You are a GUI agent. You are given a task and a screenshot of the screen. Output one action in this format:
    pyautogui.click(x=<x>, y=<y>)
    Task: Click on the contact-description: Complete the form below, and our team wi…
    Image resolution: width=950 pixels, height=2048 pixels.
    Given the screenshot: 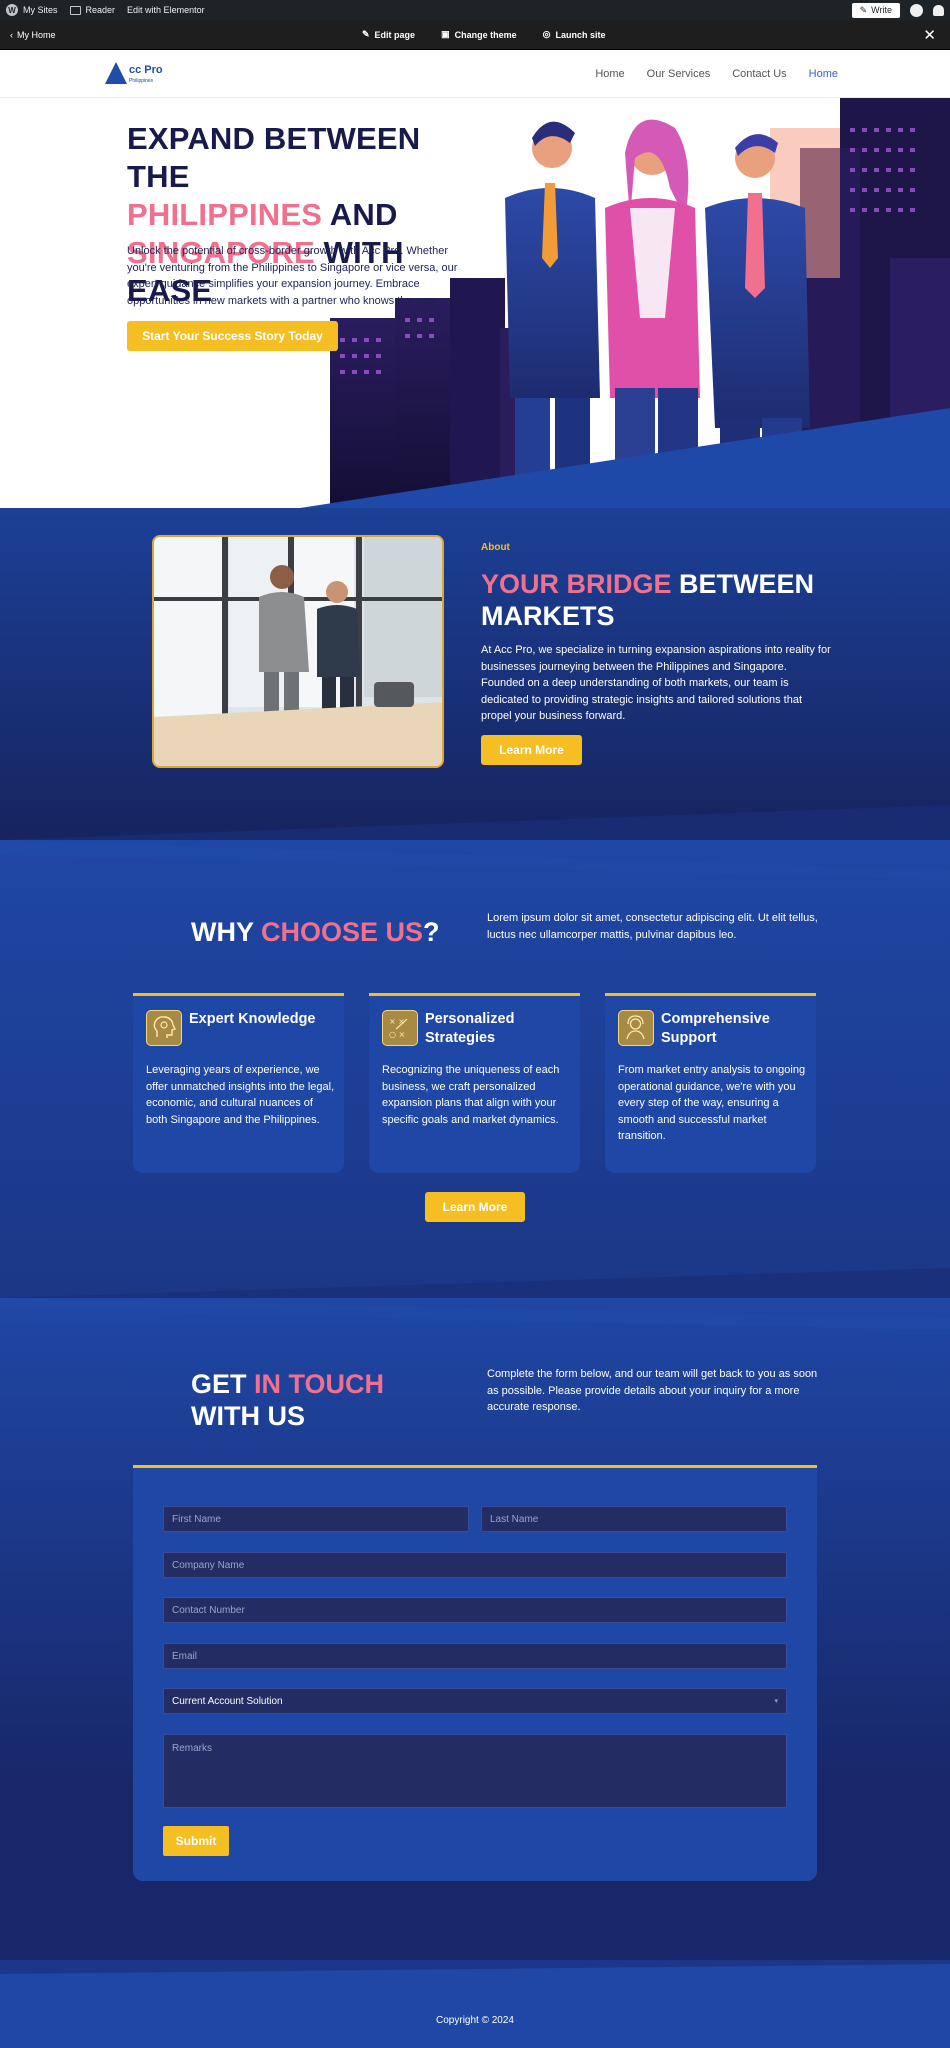 What is the action you would take?
    pyautogui.click(x=652, y=1390)
    